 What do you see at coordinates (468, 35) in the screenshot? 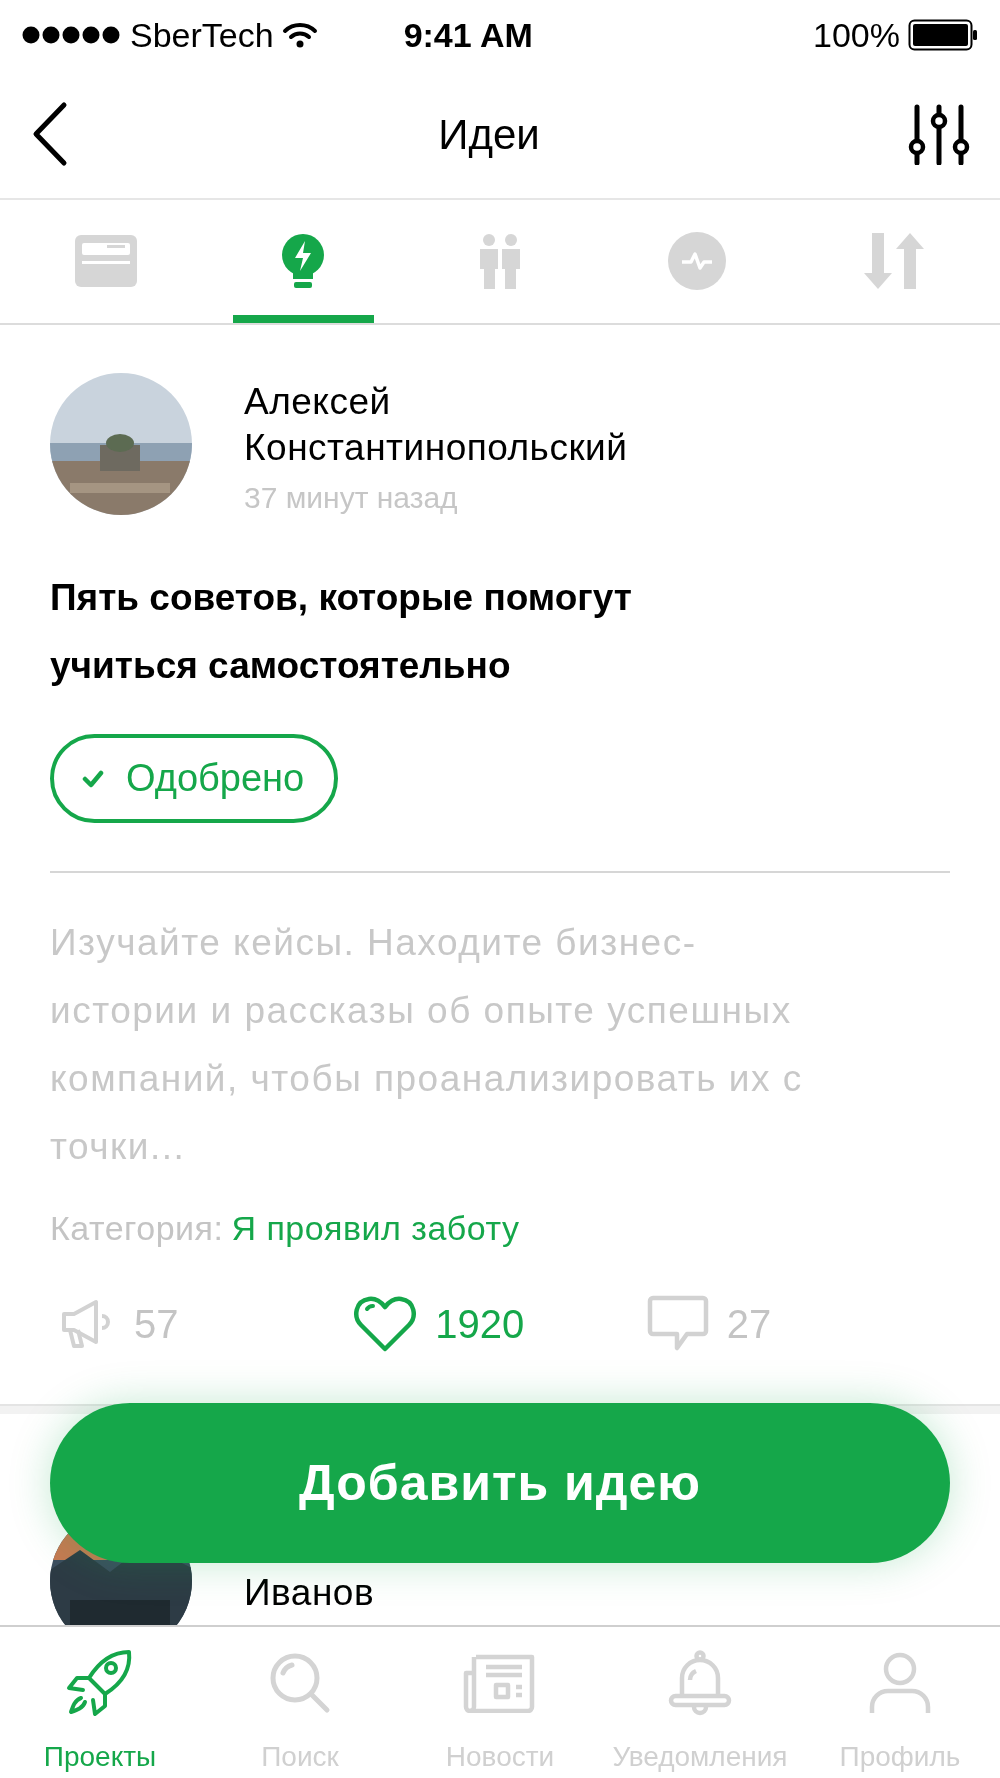
I see `clock: 9:41 AM` at bounding box center [468, 35].